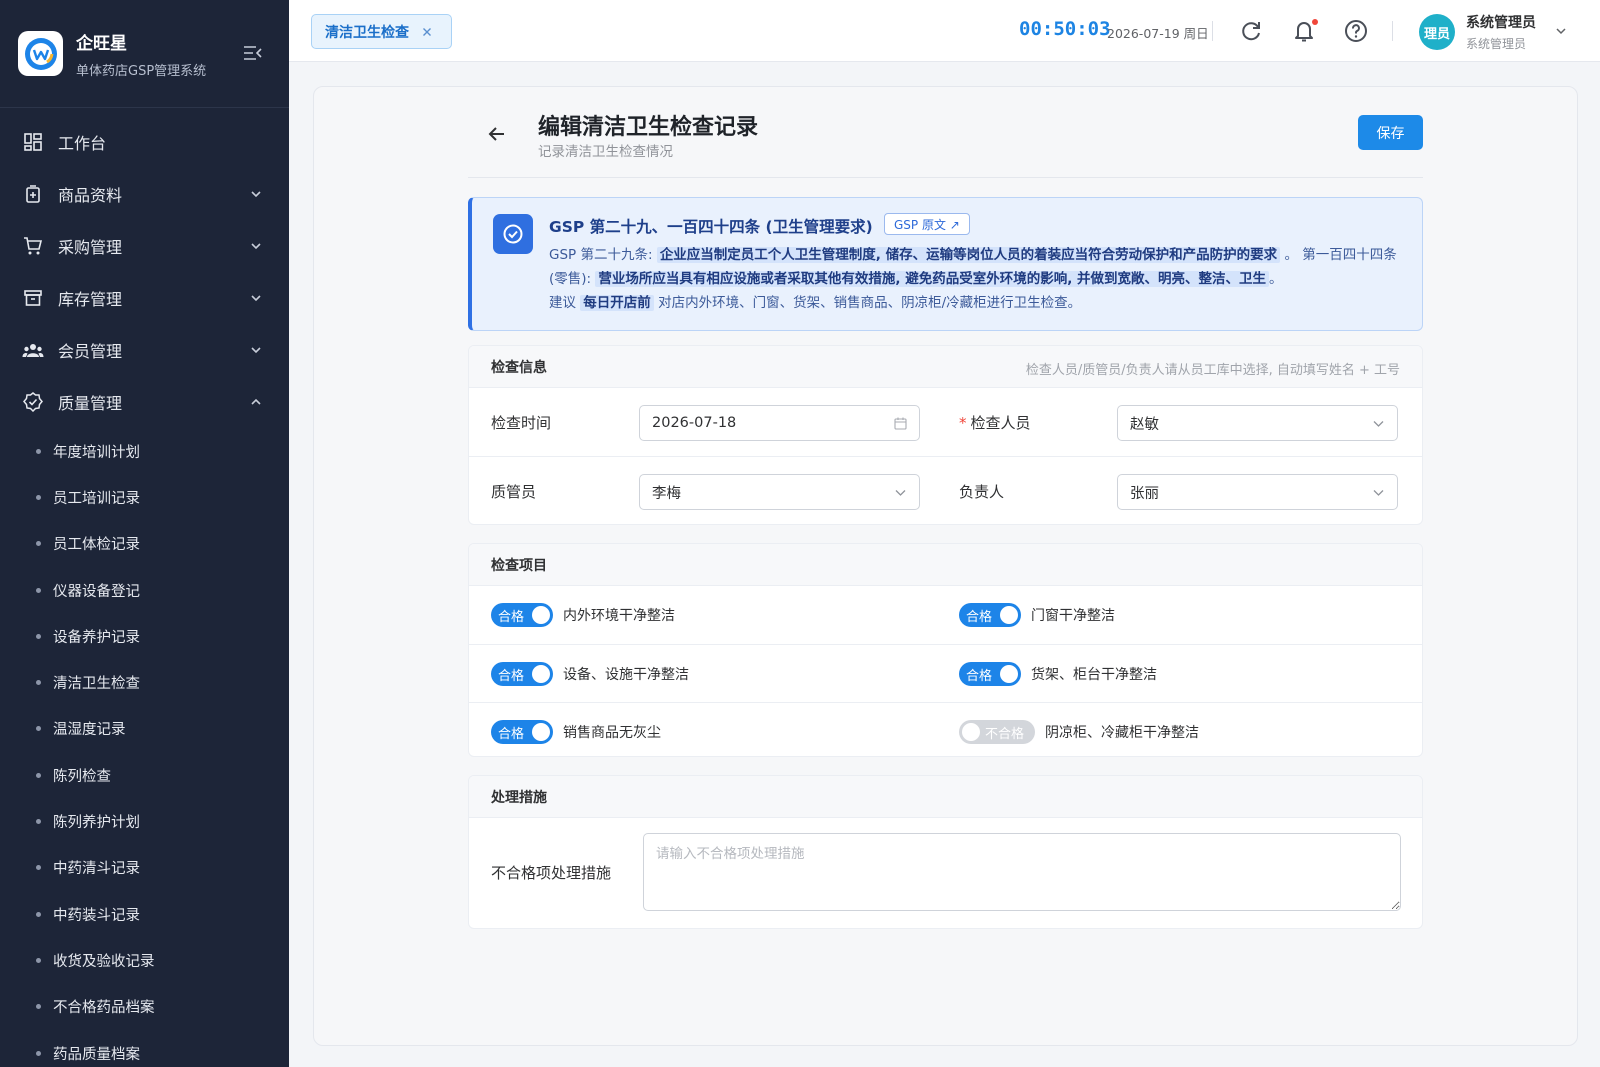  Describe the element at coordinates (253, 53) in the screenshot. I see `collapse-menu-icon` at that location.